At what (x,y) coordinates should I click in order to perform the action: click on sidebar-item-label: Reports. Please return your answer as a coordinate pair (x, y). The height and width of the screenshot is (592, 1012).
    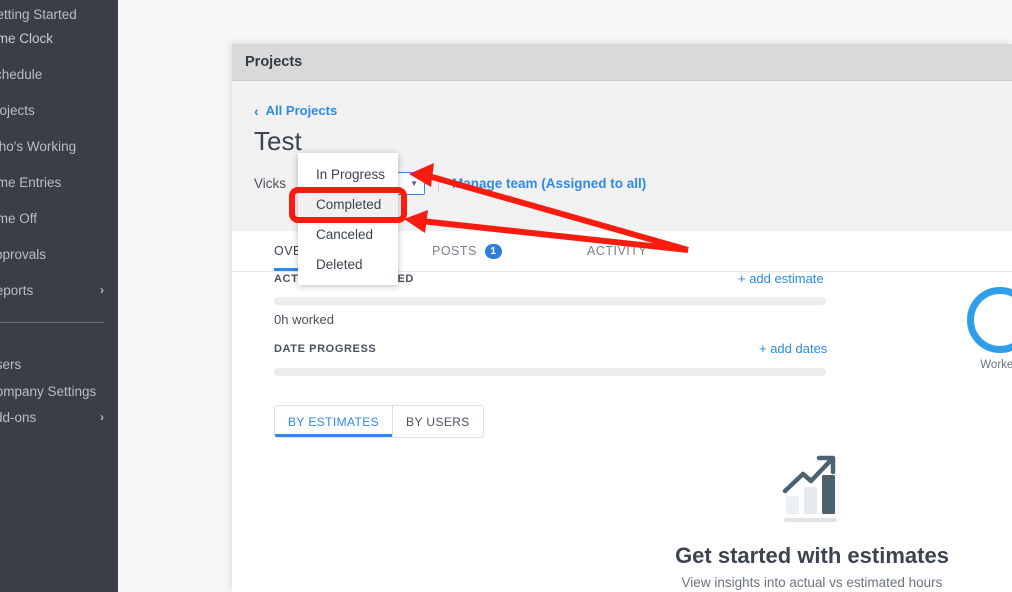
    Looking at the image, I should click on (17, 290).